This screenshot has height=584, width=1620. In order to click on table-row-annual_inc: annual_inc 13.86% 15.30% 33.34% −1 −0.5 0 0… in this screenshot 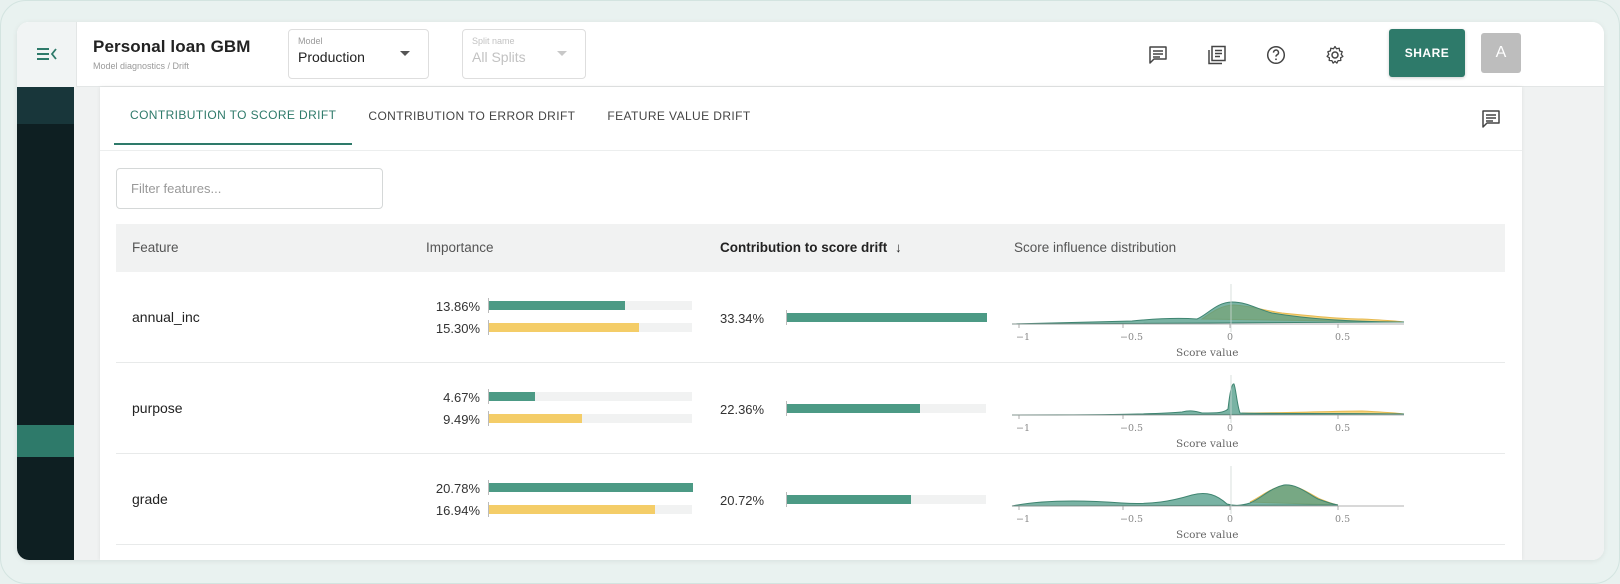, I will do `click(810, 317)`.